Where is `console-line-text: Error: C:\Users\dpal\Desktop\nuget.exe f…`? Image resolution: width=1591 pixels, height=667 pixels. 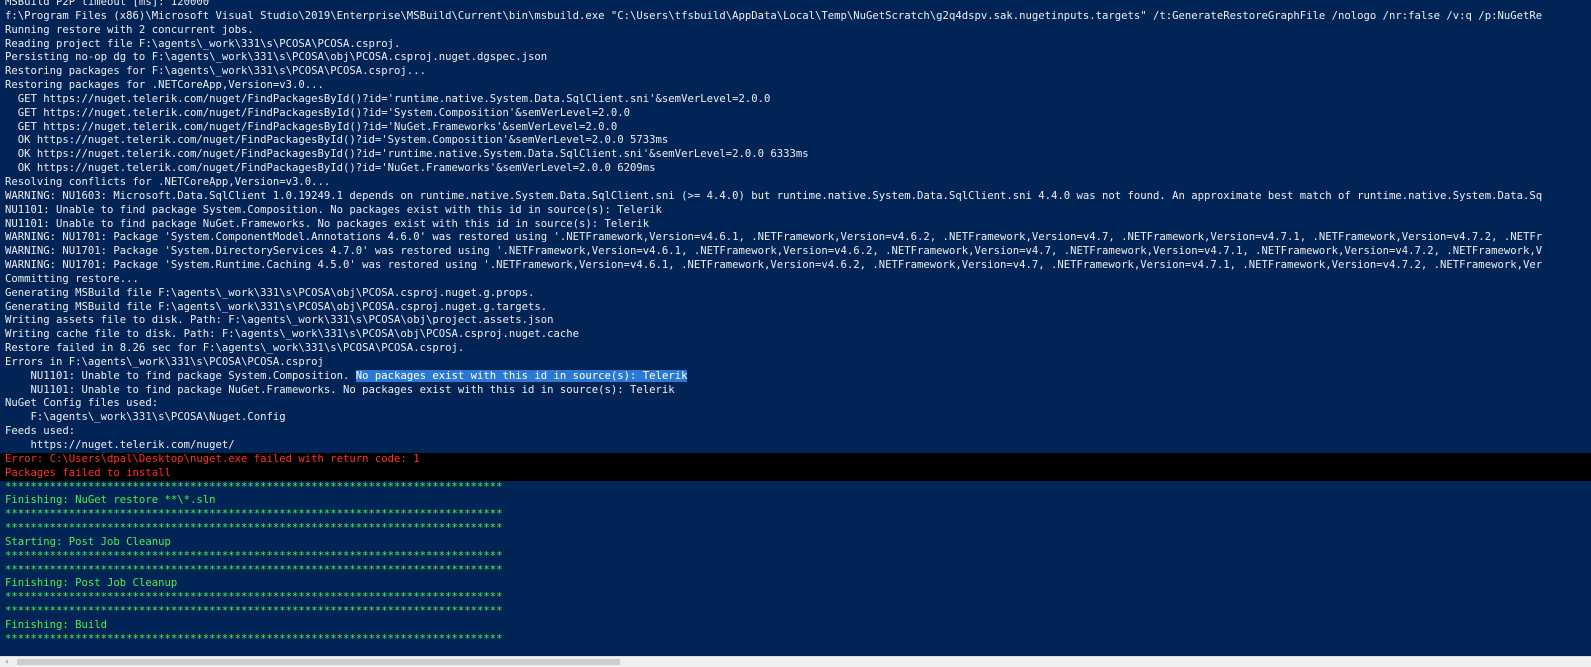
console-line-text: Error: C:\Users\dpal\Desktop\nuget.exe f… is located at coordinates (212, 458).